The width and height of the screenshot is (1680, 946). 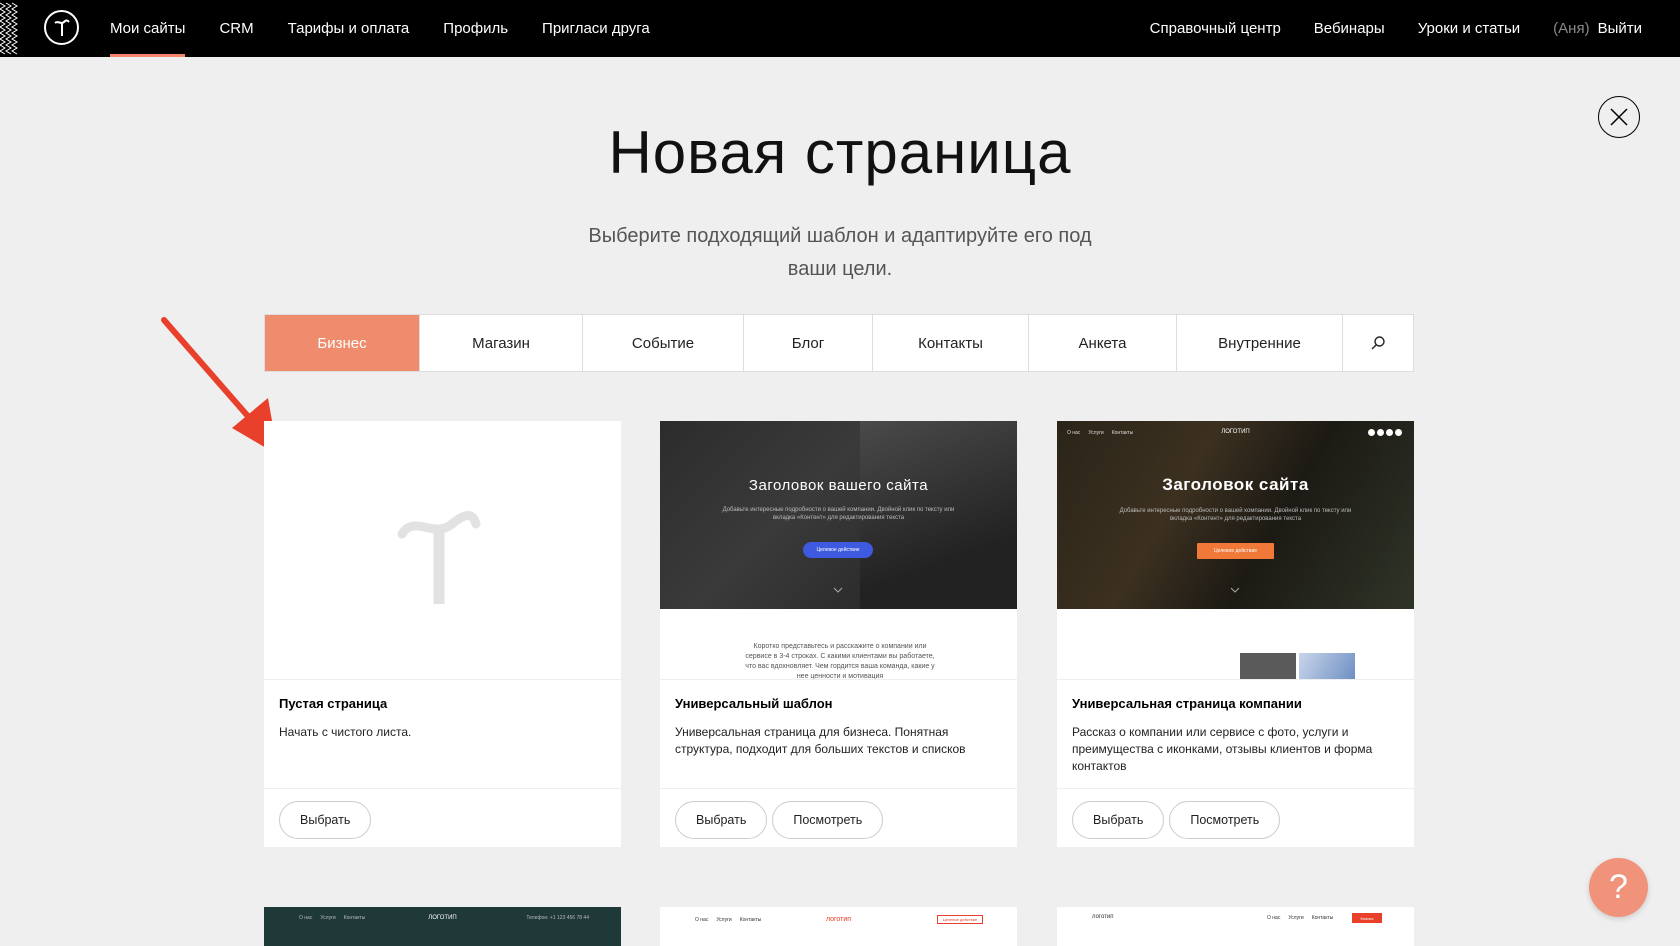 I want to click on tab-search, so click(x=1378, y=343).